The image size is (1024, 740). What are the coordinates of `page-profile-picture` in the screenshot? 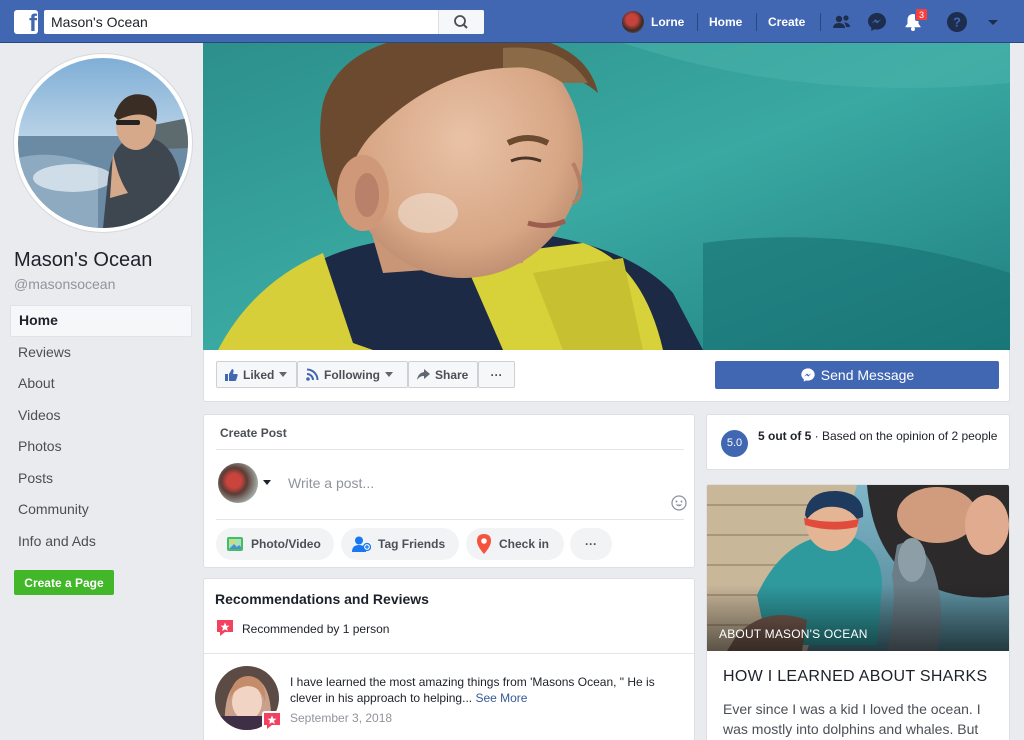 It's located at (103, 143).